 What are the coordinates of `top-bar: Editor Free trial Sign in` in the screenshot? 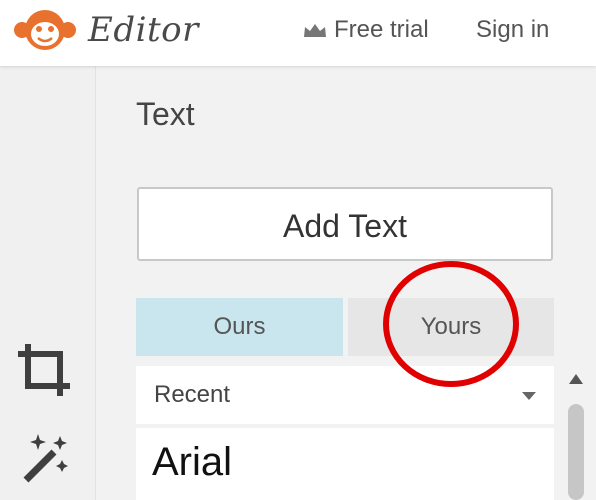 It's located at (298, 33).